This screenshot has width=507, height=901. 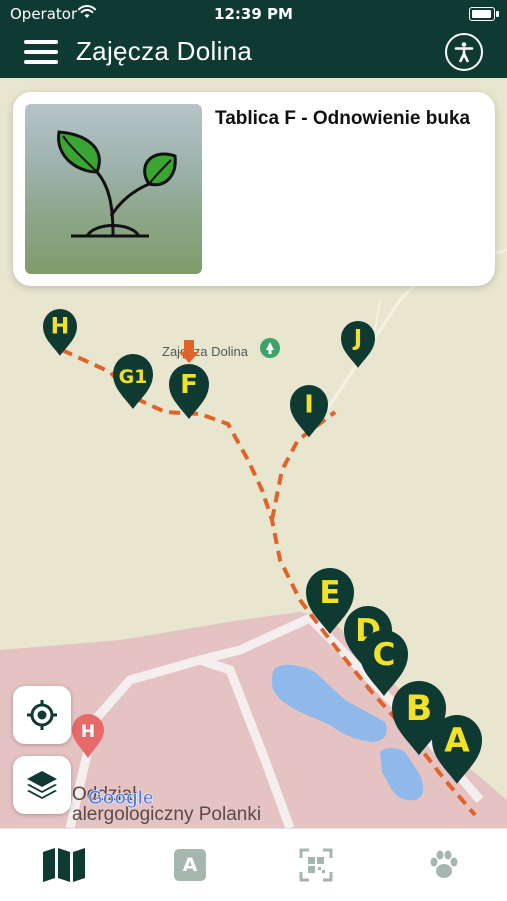 I want to click on marker-label: C, so click(x=384, y=655).